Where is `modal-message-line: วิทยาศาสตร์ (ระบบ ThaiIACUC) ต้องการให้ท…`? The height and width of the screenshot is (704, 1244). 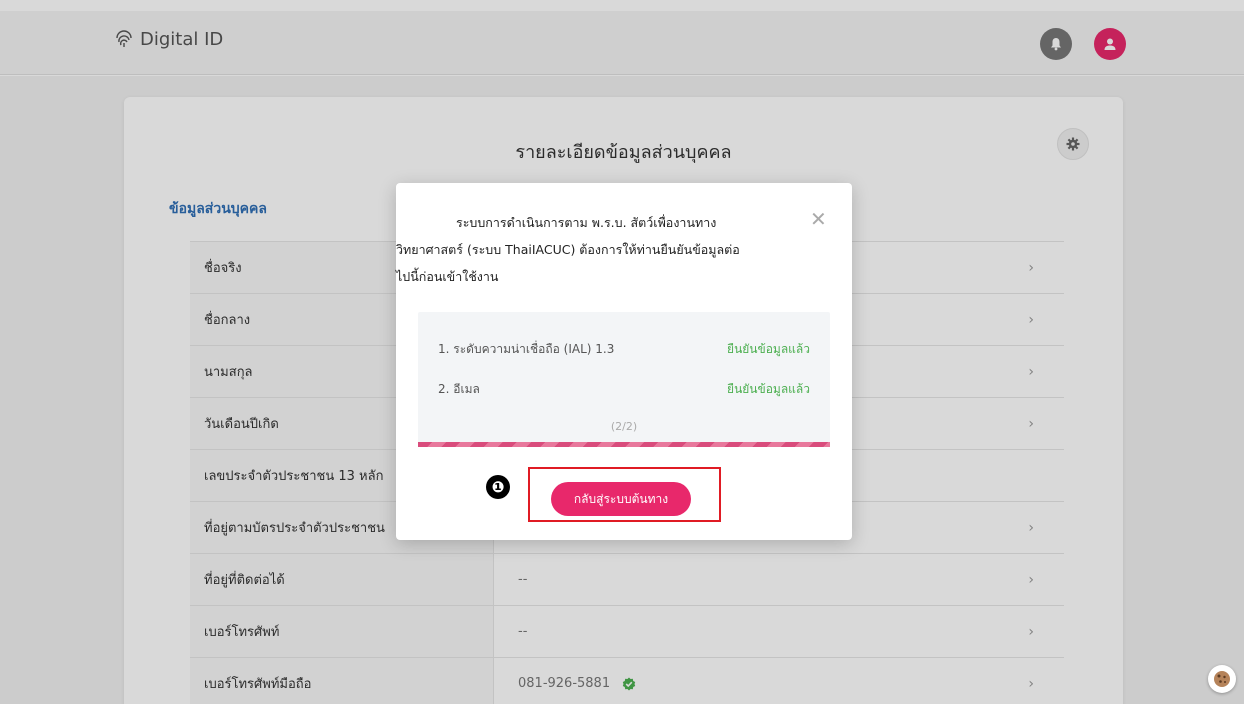 modal-message-line: วิทยาศาสตร์ (ระบบ ThaiIACUC) ต้องการให้ท… is located at coordinates (568, 249).